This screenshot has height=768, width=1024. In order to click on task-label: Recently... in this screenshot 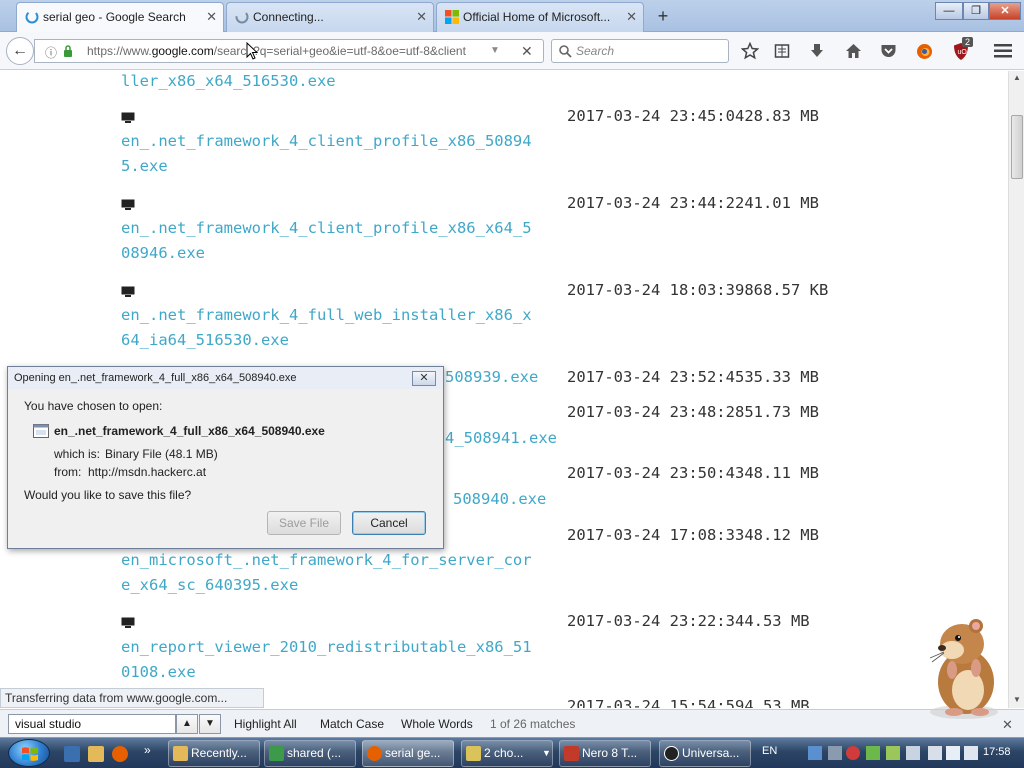, I will do `click(219, 753)`.